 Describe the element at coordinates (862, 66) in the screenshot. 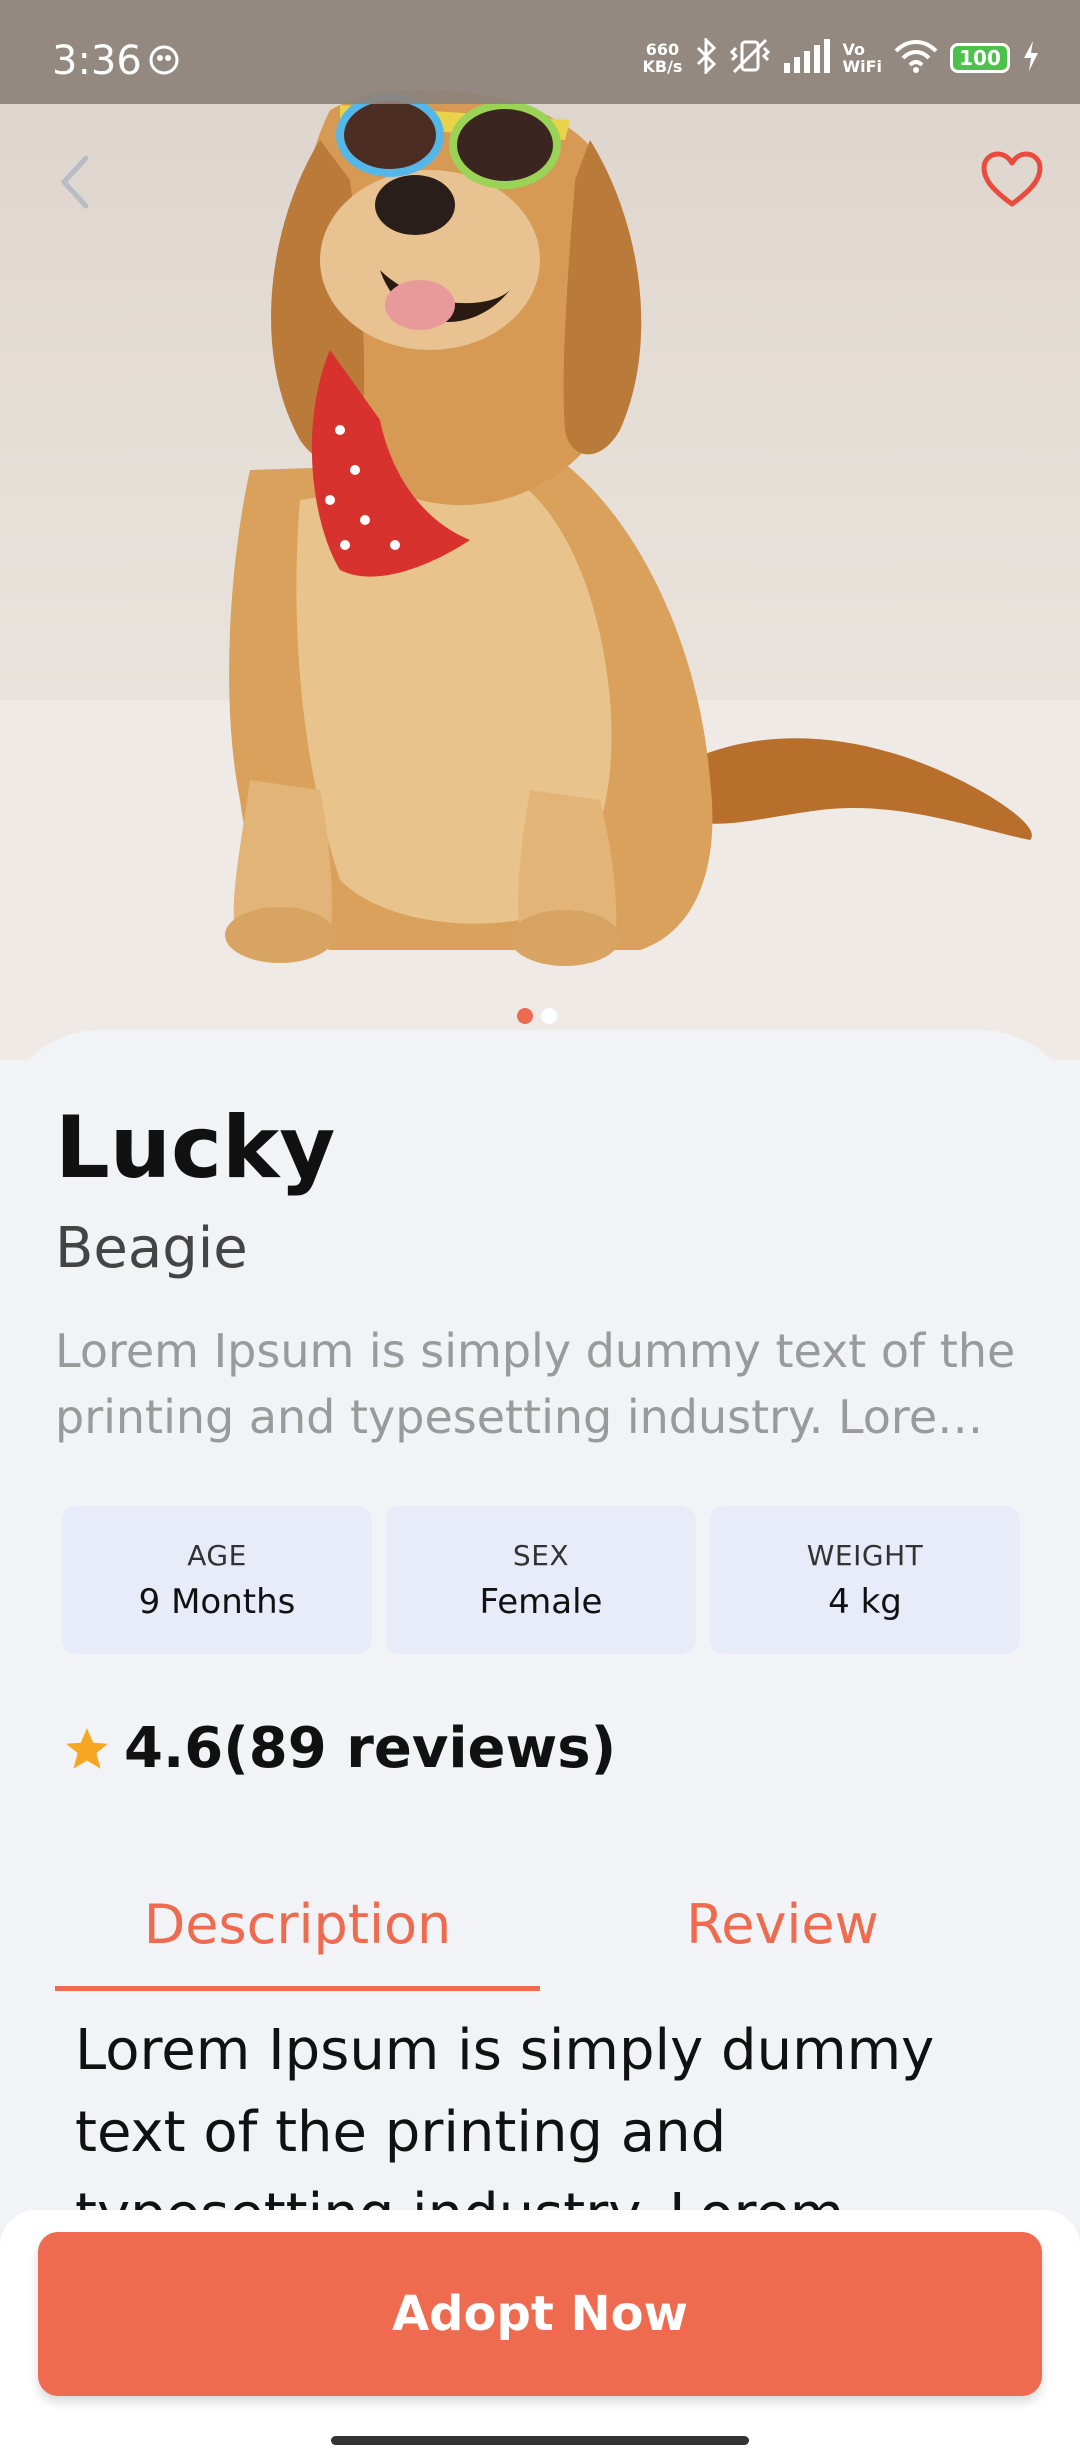

I see `wifi-text: WiFi` at that location.